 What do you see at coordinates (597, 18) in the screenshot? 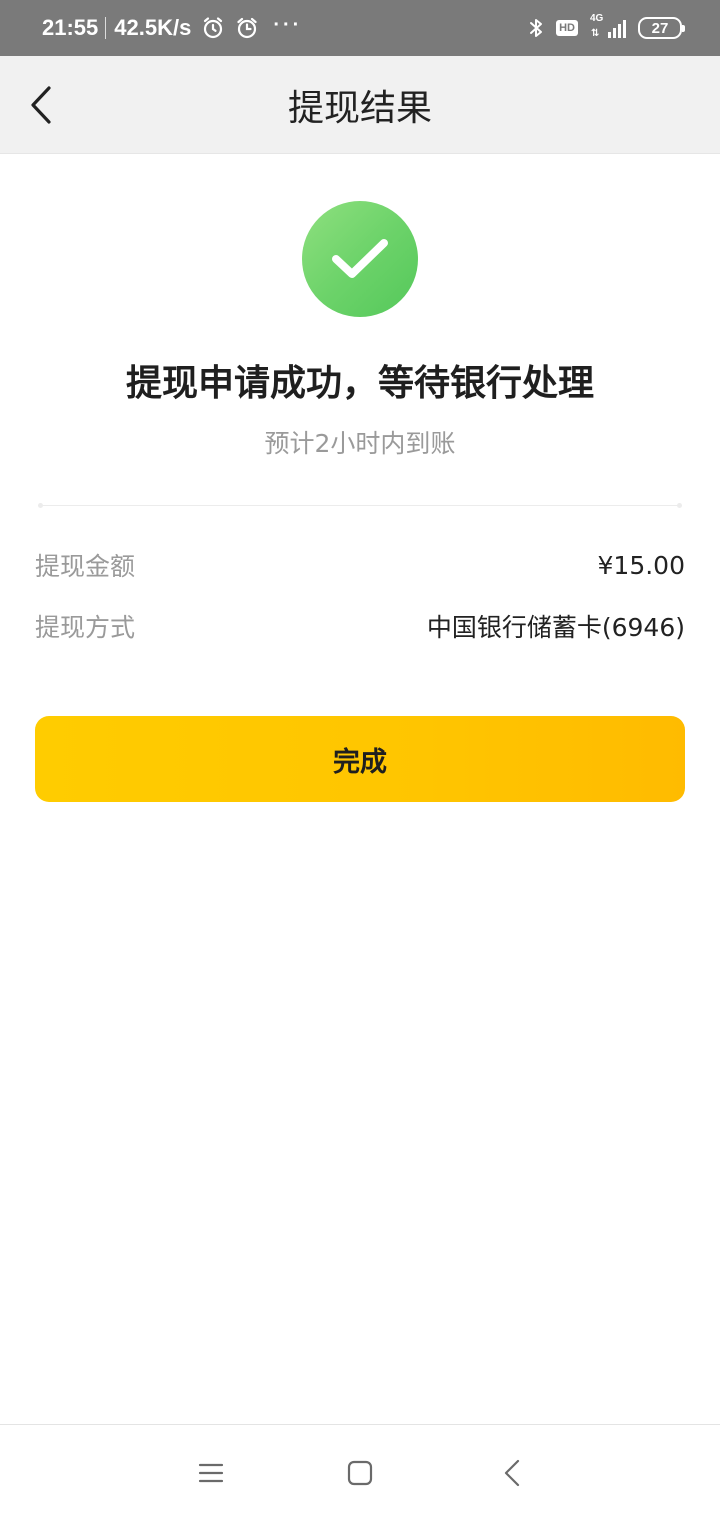
I see `network-type: 4G` at bounding box center [597, 18].